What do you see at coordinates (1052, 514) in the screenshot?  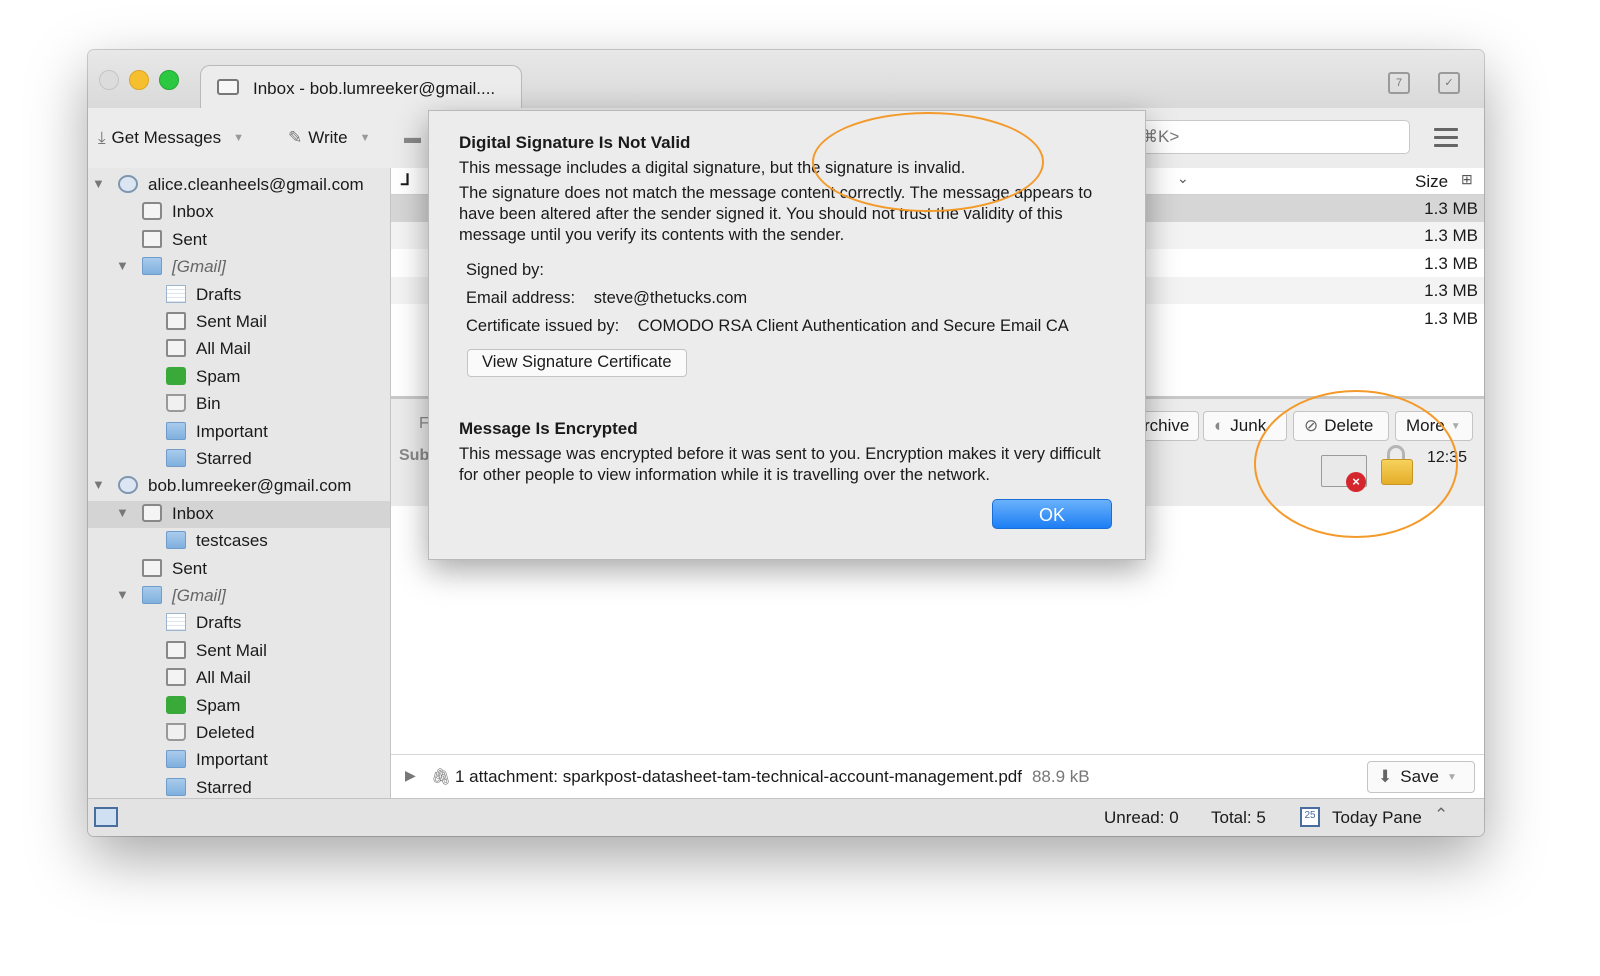 I see `ok-button: OK` at bounding box center [1052, 514].